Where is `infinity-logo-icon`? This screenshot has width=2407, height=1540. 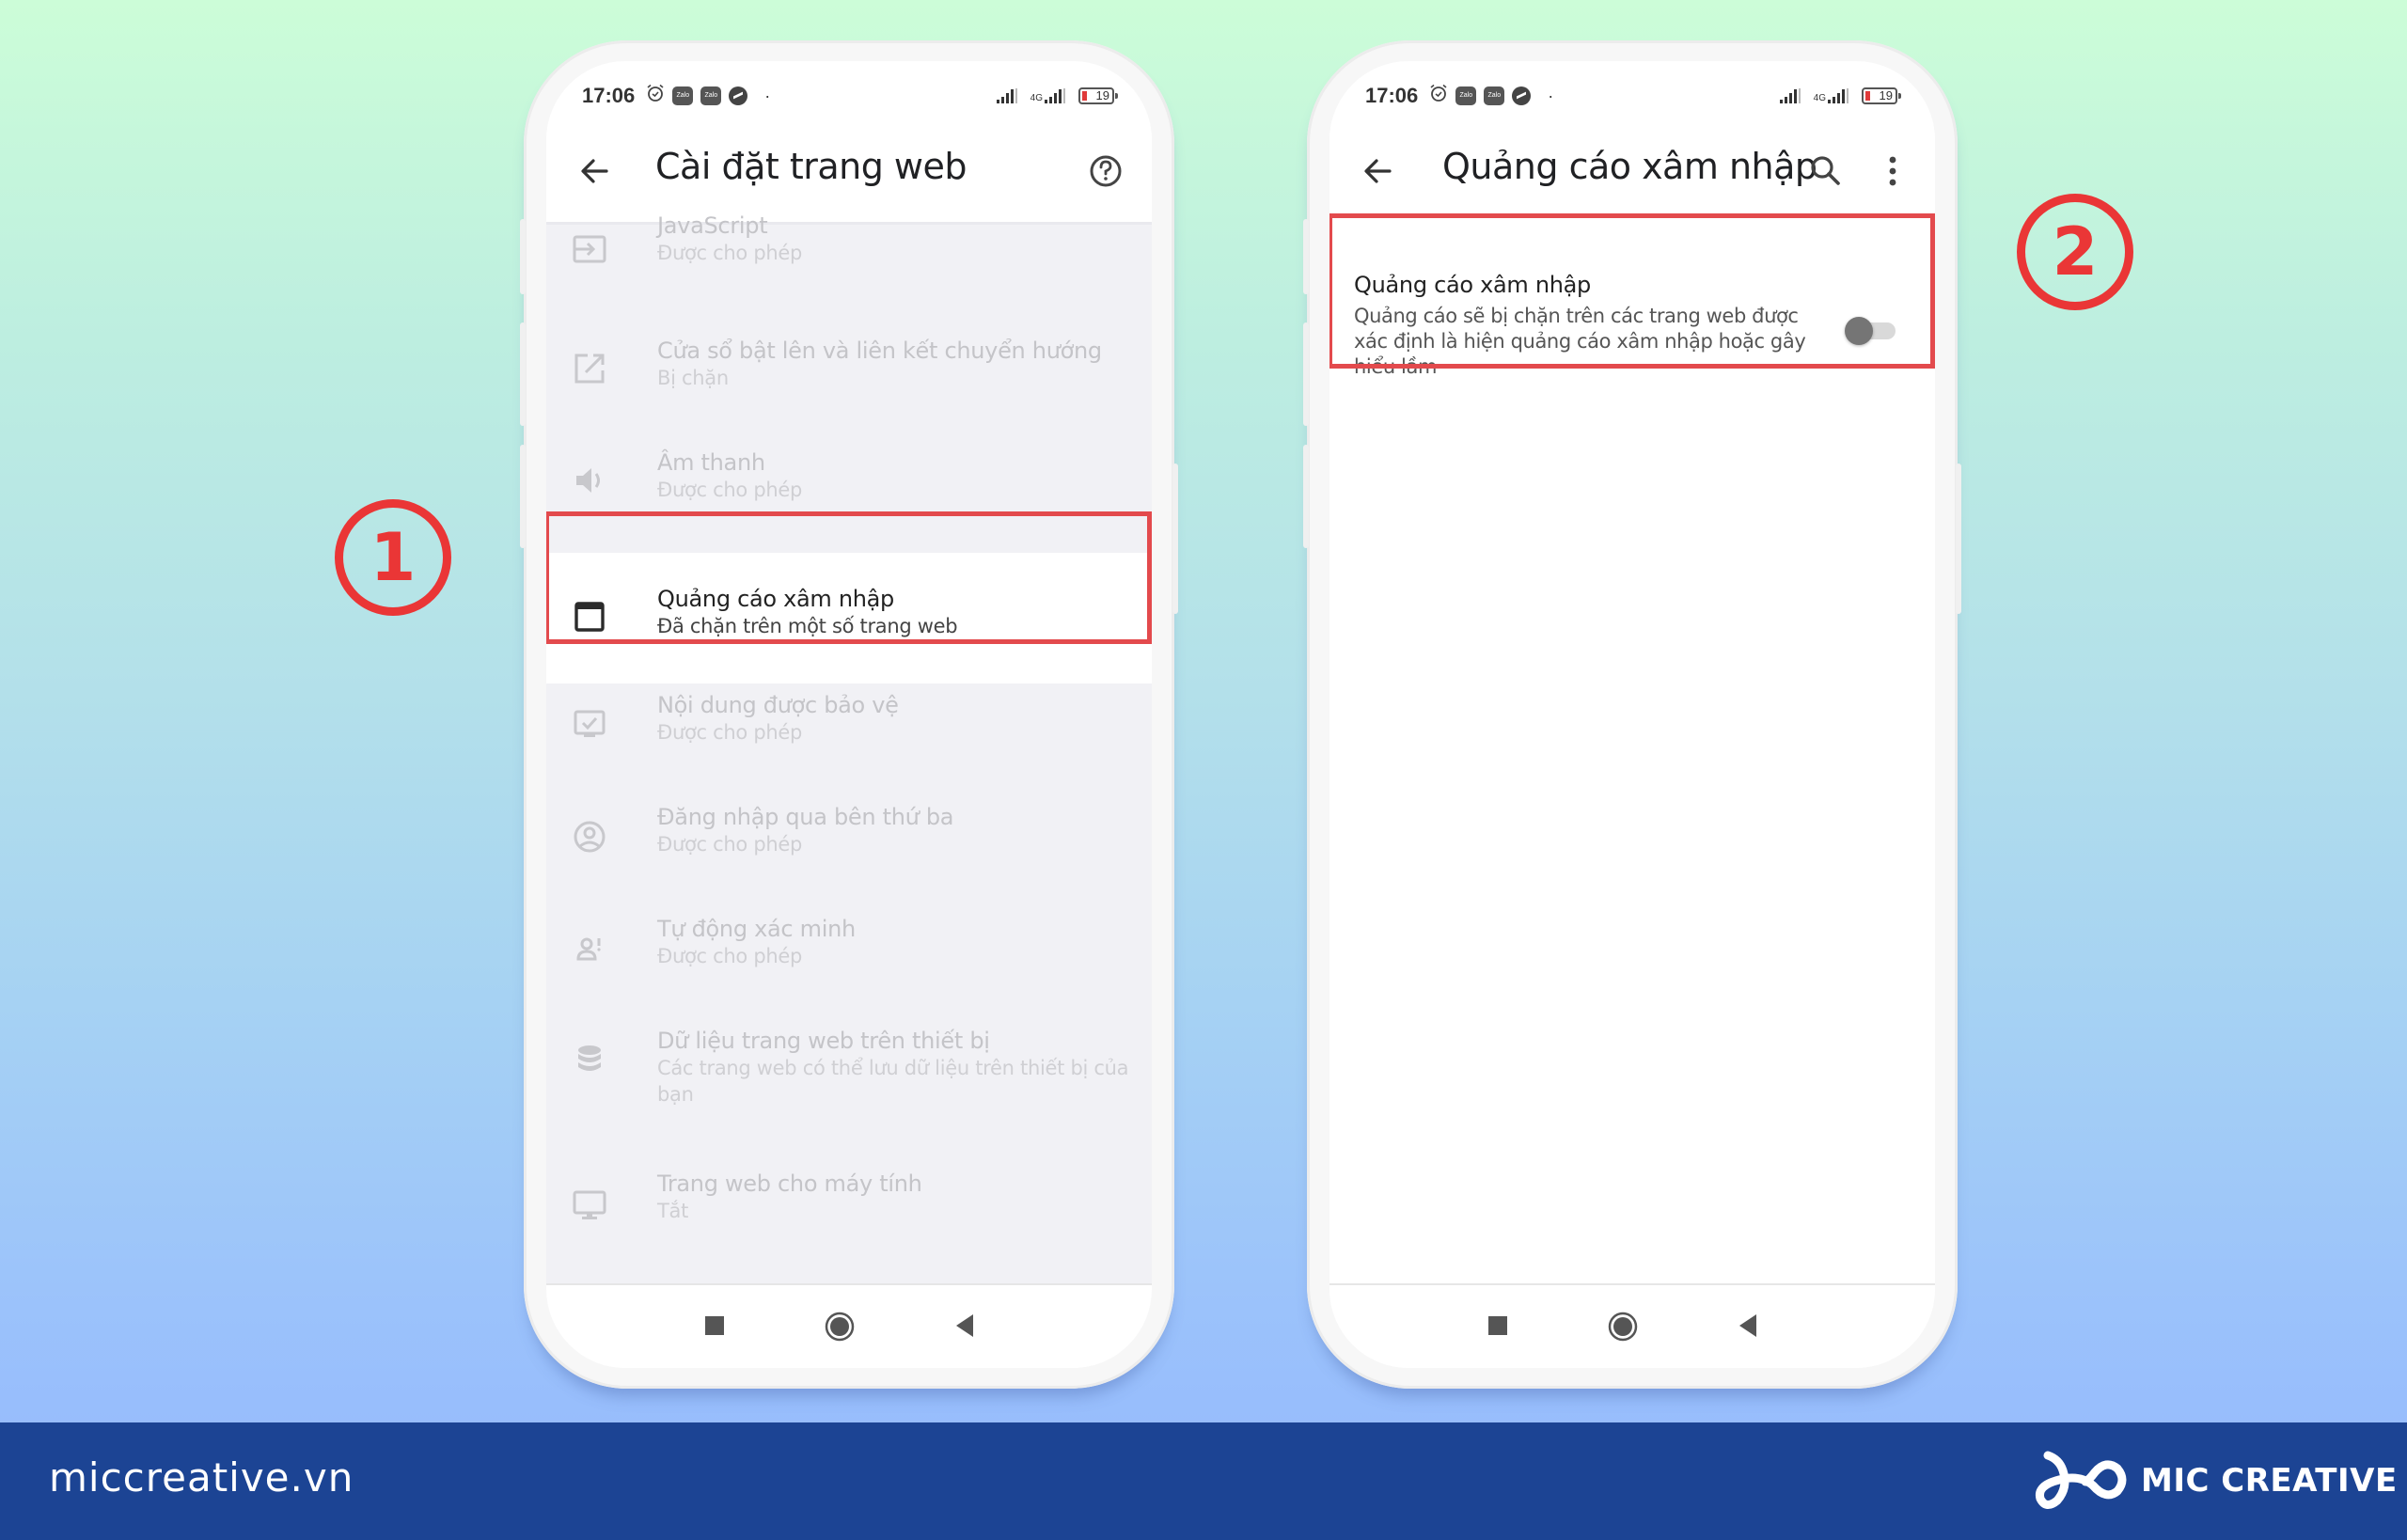
infinity-logo-icon is located at coordinates (2081, 1480).